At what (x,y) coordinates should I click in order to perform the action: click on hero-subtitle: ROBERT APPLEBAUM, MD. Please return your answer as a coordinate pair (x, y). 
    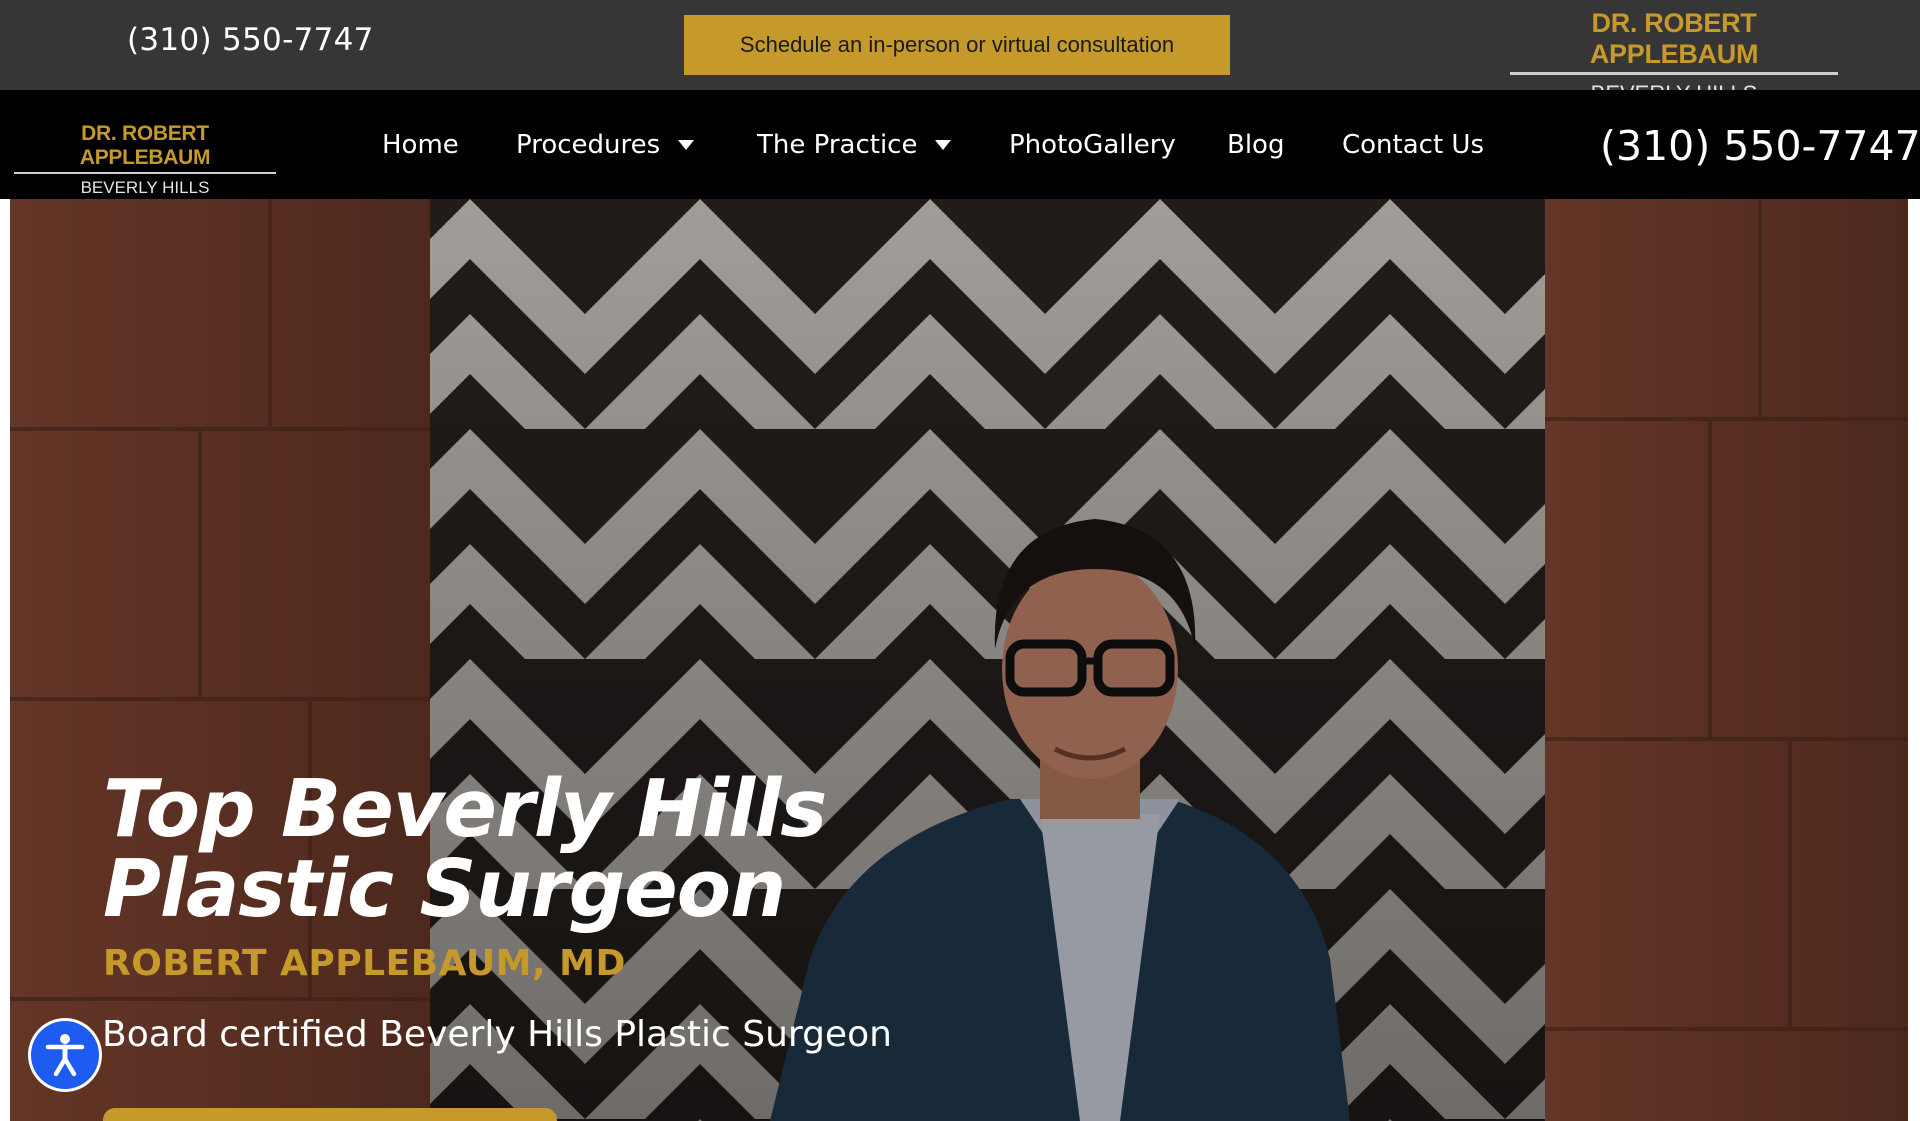
    Looking at the image, I should click on (364, 963).